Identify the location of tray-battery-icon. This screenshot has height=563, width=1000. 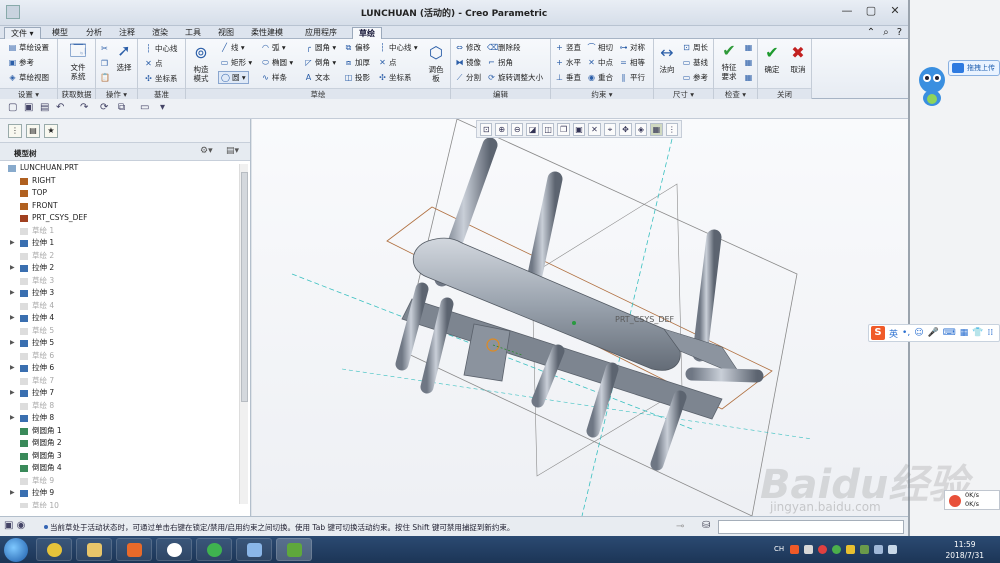
(864, 549).